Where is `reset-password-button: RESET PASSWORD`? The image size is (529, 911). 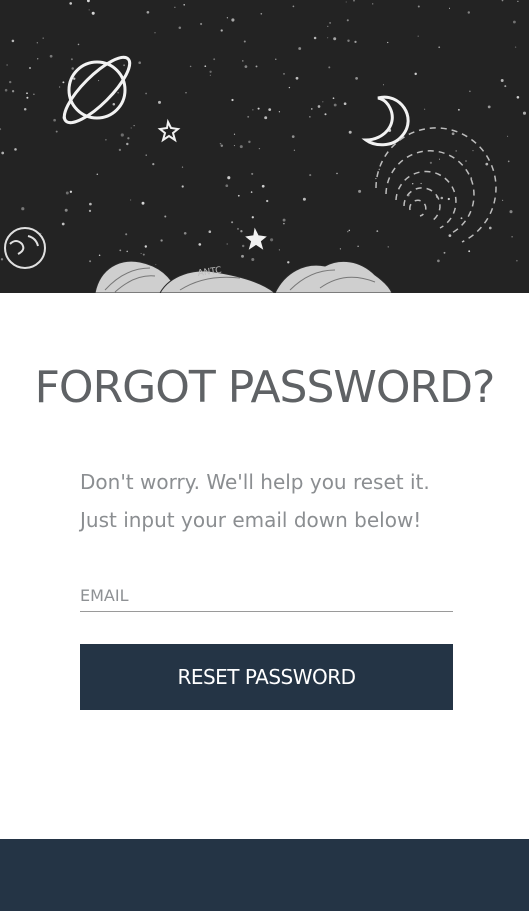 reset-password-button: RESET PASSWORD is located at coordinates (266, 677).